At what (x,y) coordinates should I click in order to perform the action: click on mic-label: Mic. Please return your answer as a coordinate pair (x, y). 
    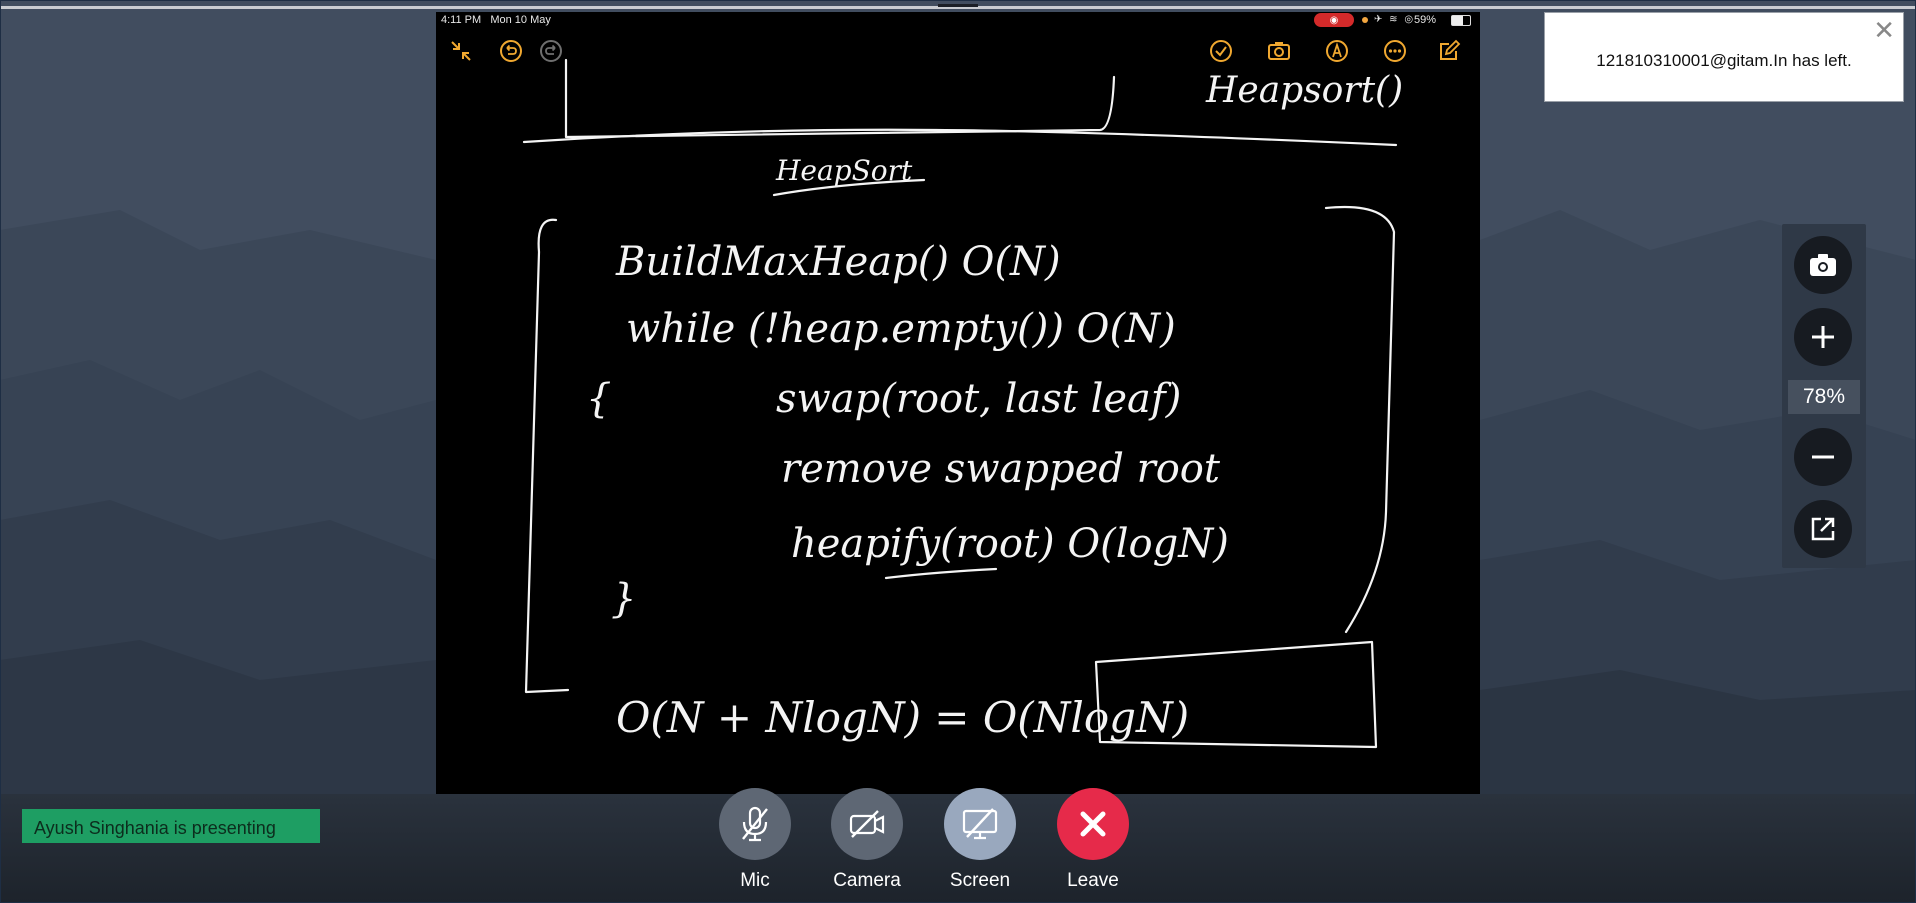
    Looking at the image, I should click on (755, 880).